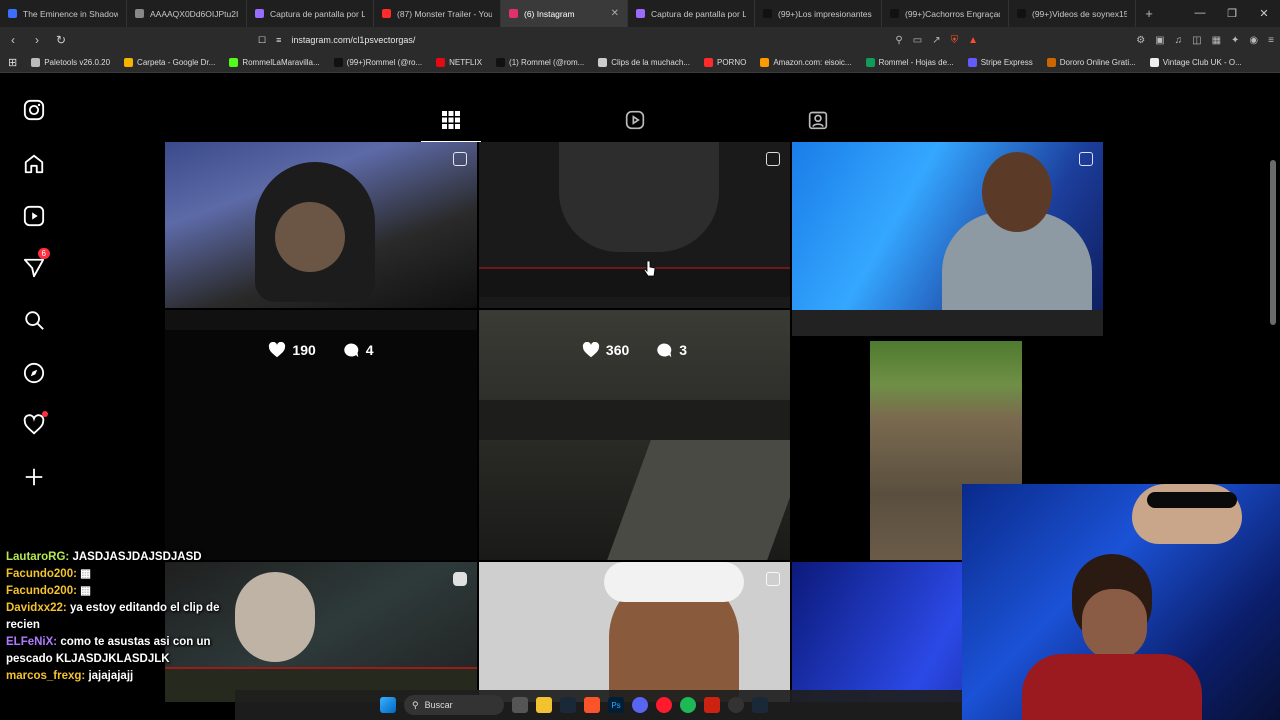 The height and width of the screenshot is (720, 1280). What do you see at coordinates (38, 557) in the screenshot?
I see `chat-username: LautaroRG:` at bounding box center [38, 557].